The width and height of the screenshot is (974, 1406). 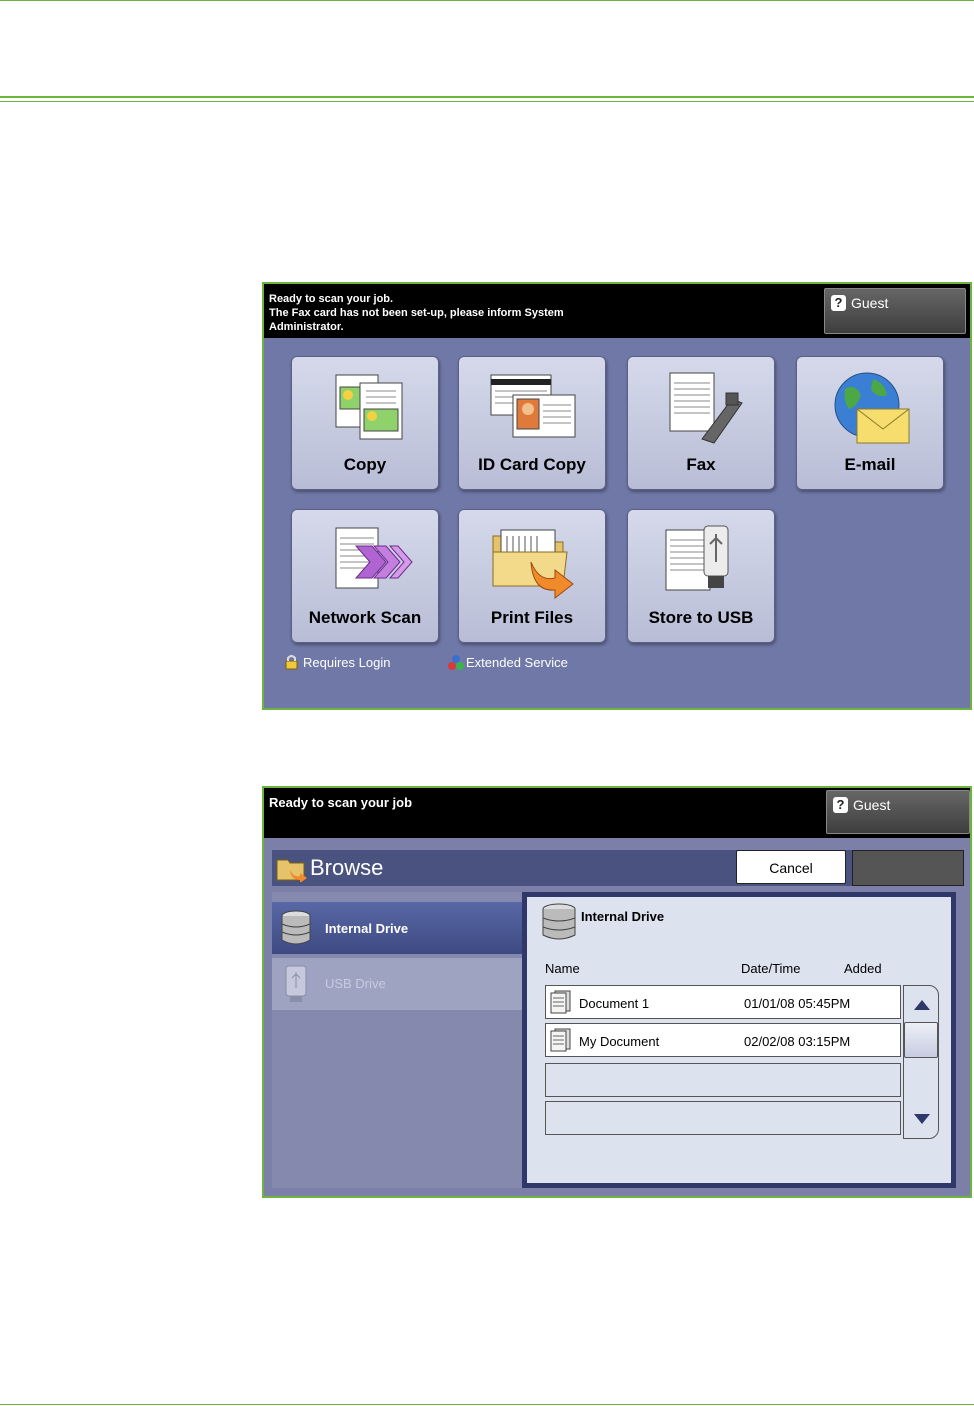 I want to click on file-datetime: 02/02/08 03:15PM, so click(x=797, y=1041).